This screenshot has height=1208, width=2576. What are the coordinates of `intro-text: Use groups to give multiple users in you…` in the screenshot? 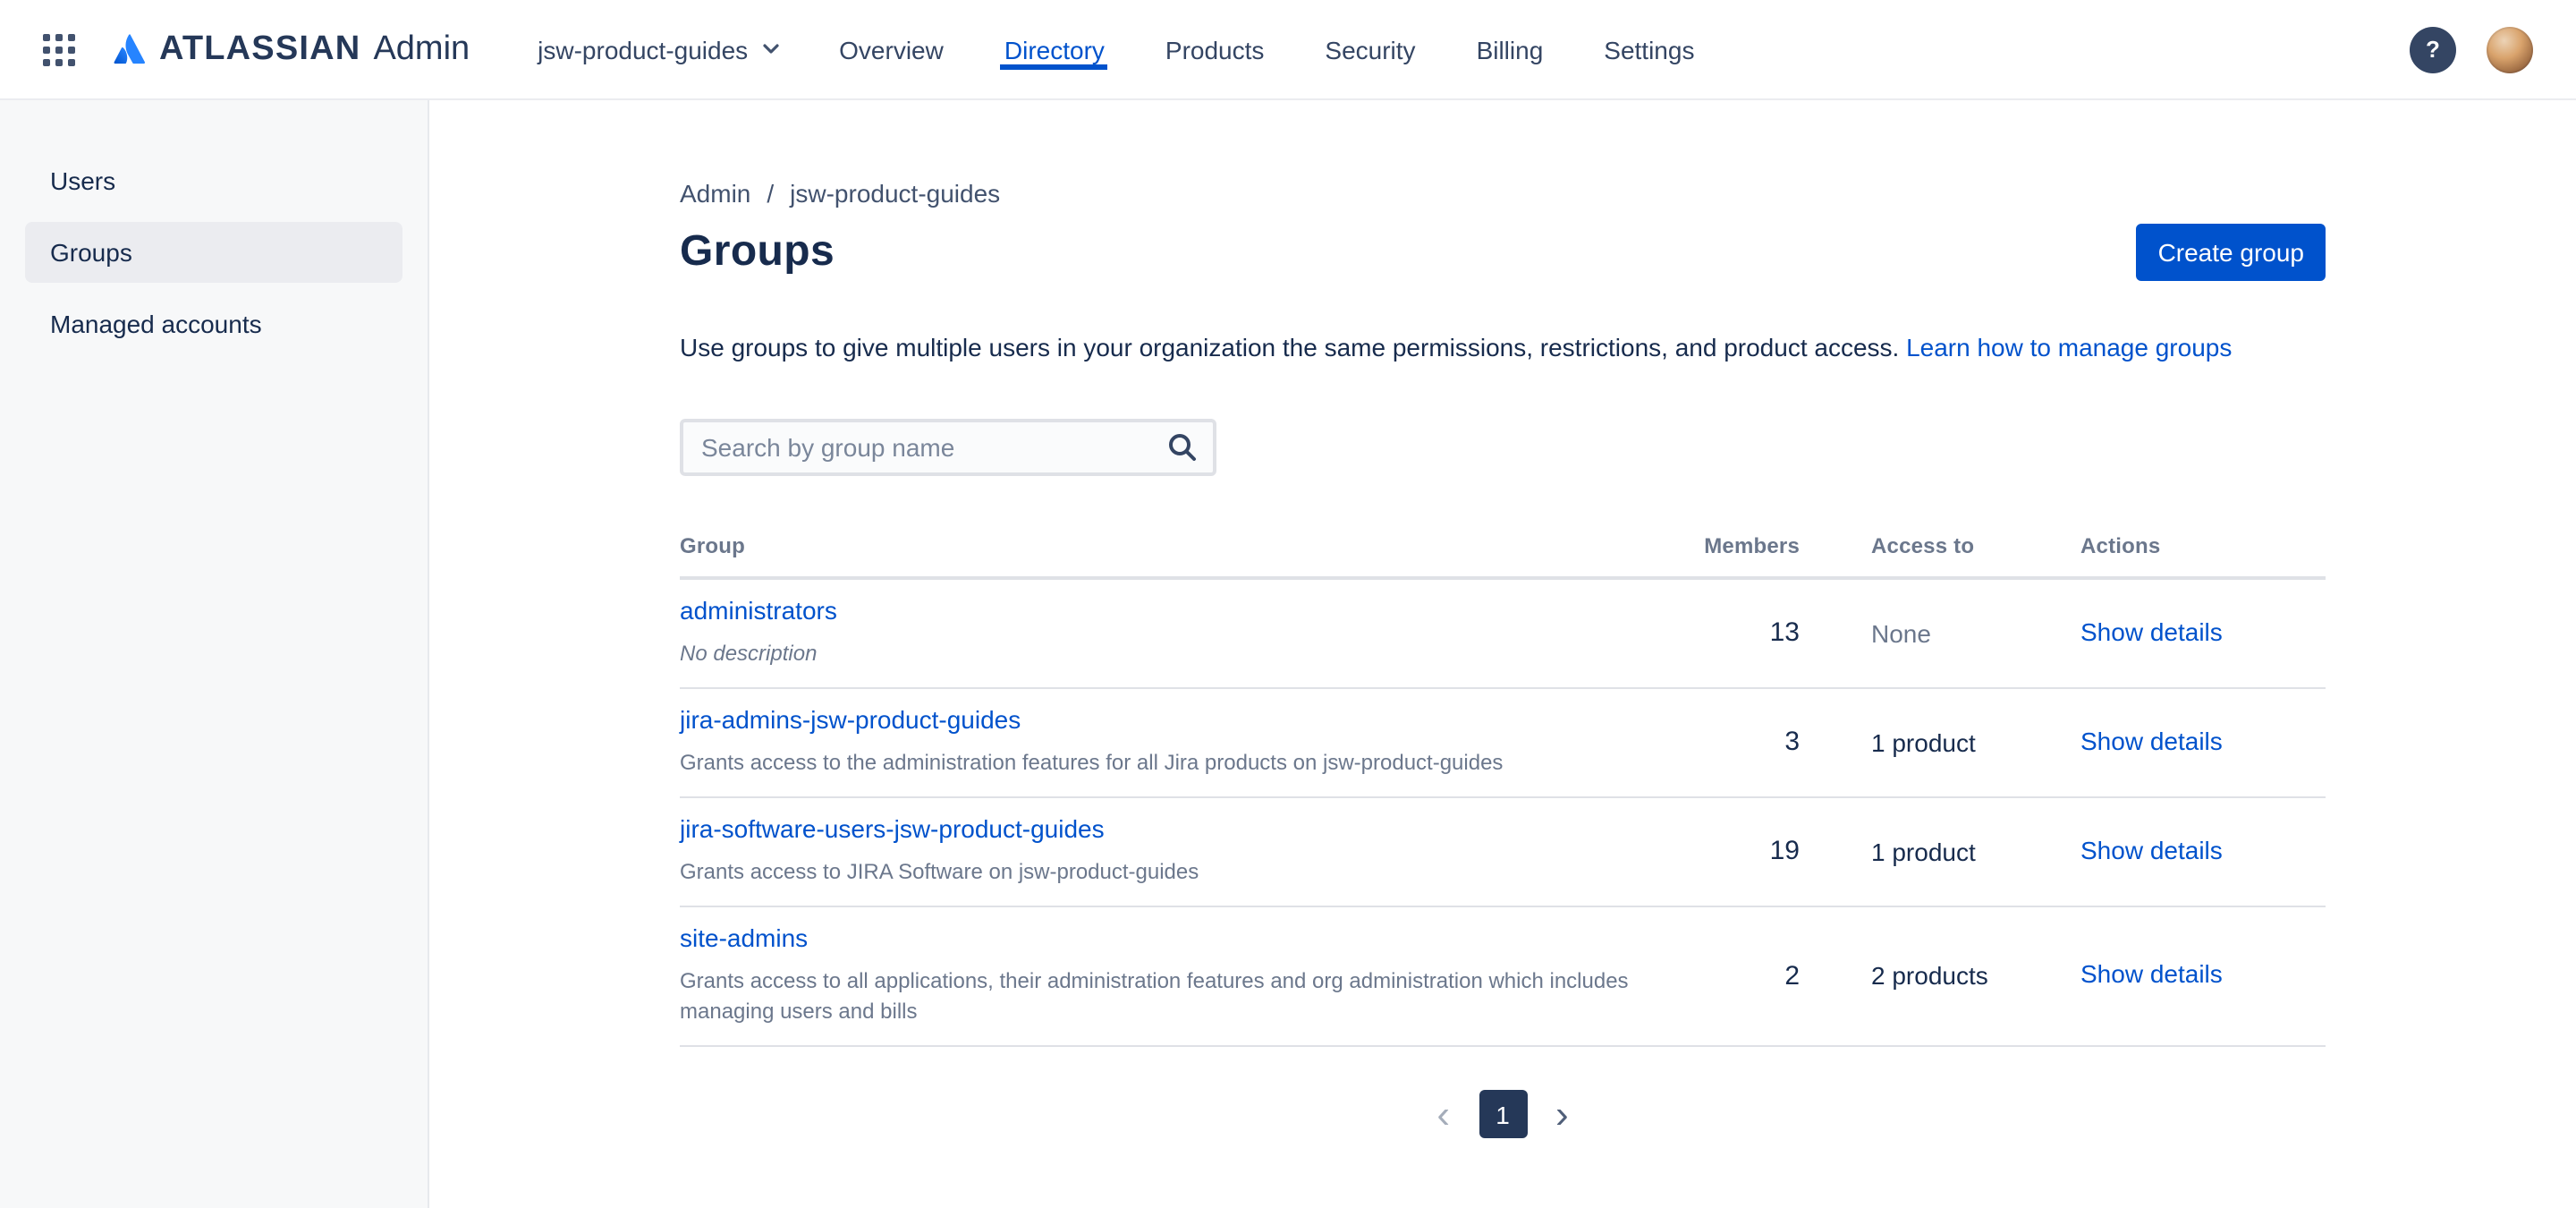 It's located at (1290, 347).